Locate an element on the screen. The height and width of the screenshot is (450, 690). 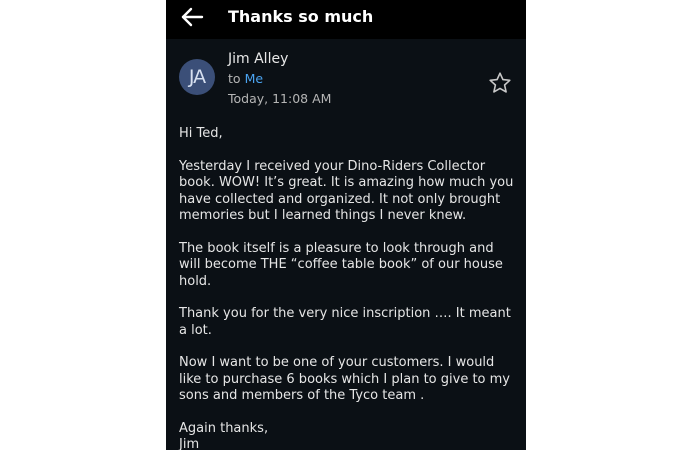
recipient-line: to Me is located at coordinates (245, 79).